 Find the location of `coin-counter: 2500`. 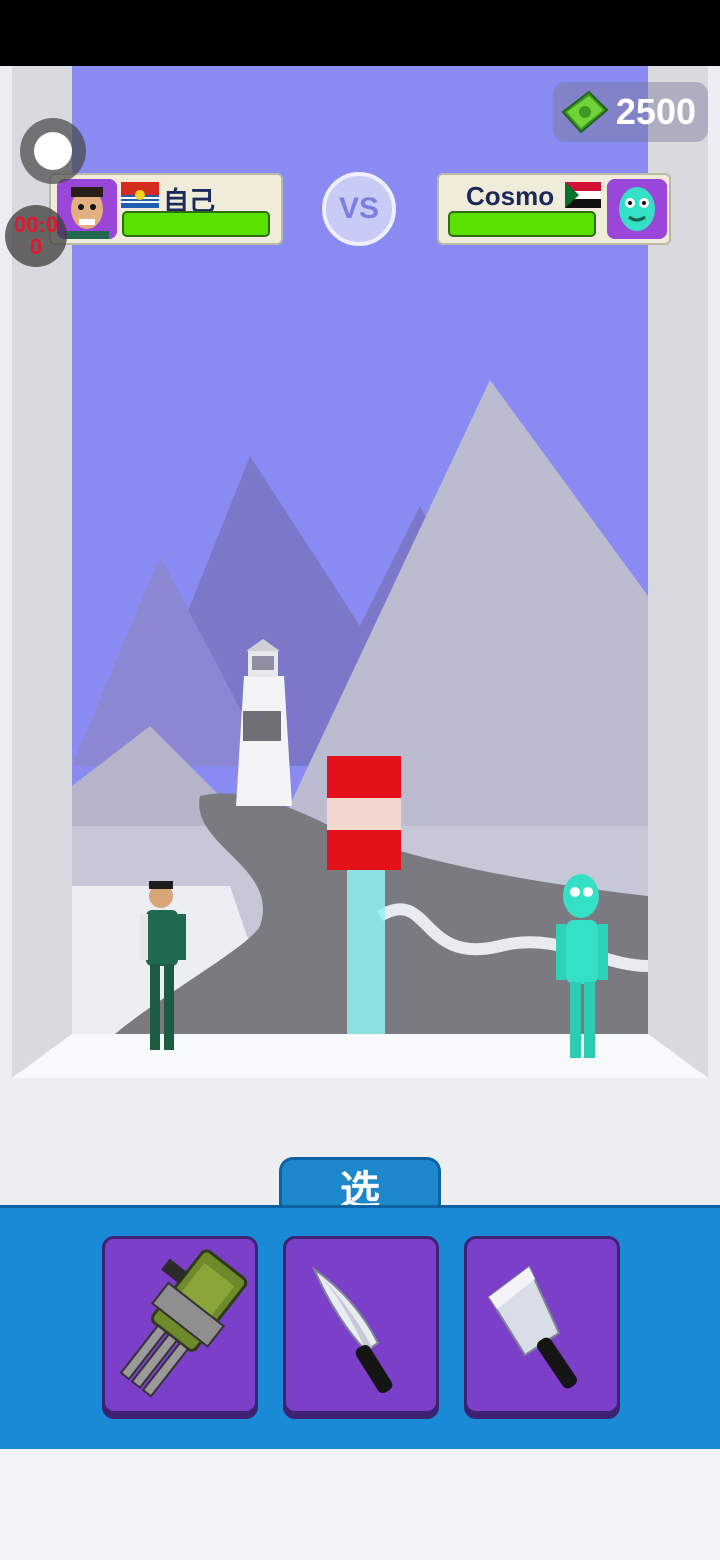

coin-counter: 2500 is located at coordinates (630, 112).